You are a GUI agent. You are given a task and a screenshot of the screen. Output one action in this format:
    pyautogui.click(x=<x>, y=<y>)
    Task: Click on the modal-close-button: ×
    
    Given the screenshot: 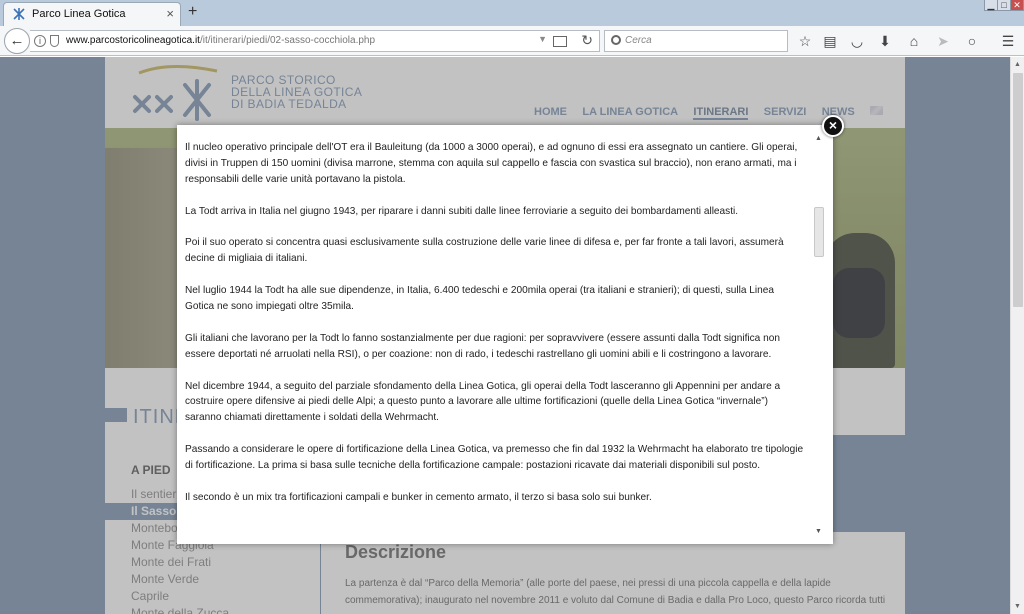 What is the action you would take?
    pyautogui.click(x=833, y=126)
    